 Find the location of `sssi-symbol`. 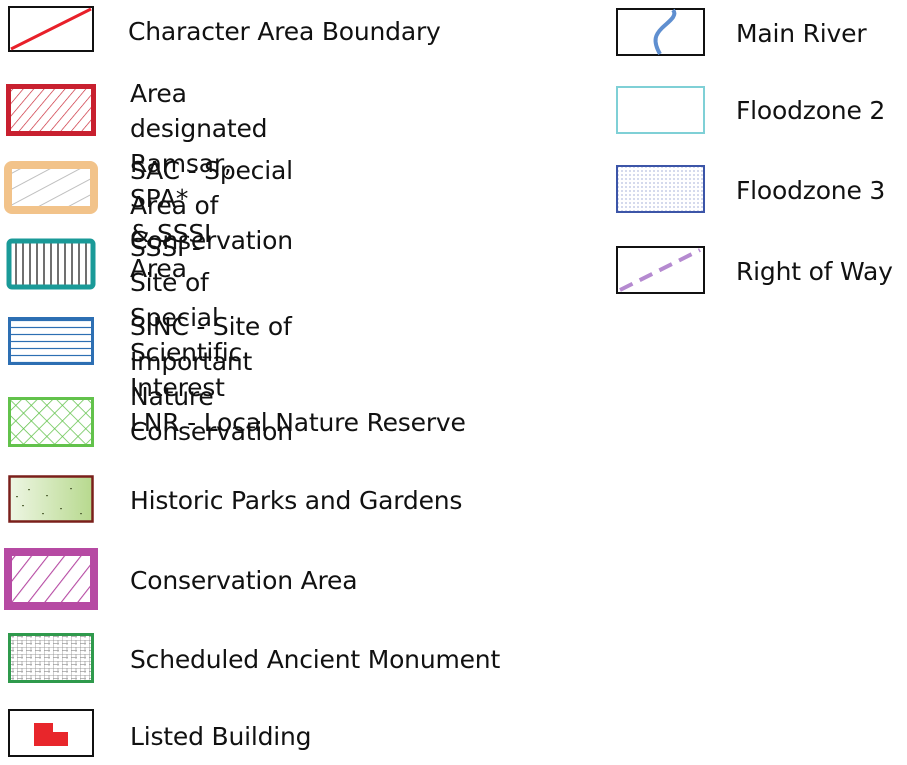

sssi-symbol is located at coordinates (51, 264).